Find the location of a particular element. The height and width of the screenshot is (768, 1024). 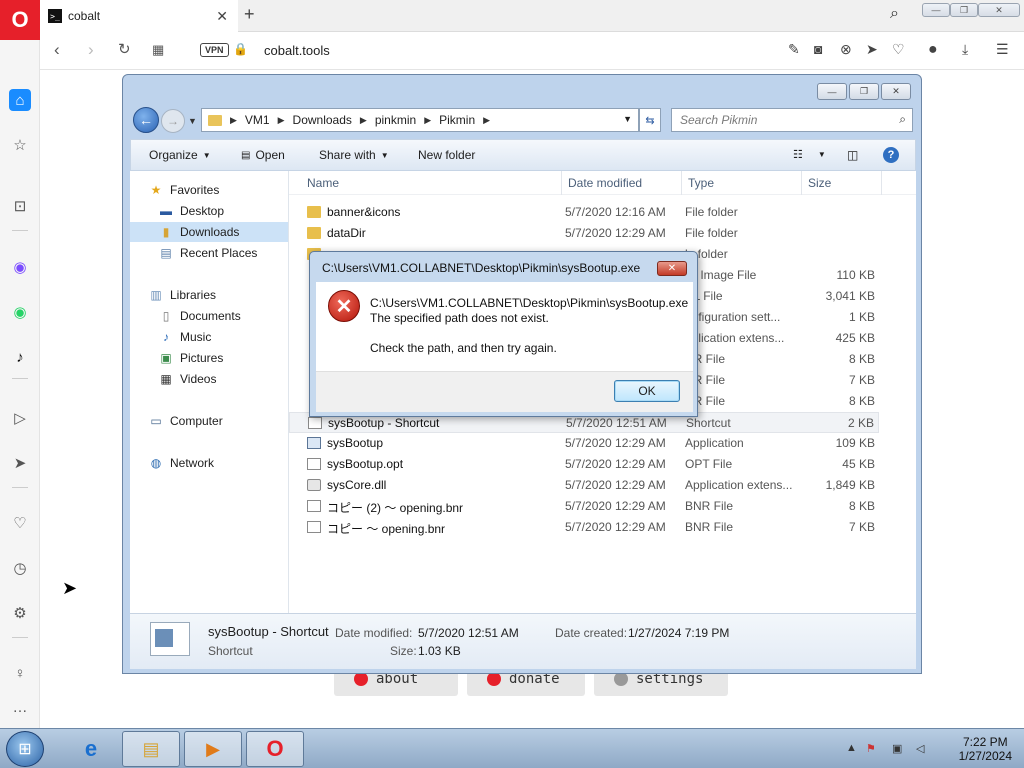

lock-icon: 🔒 is located at coordinates (240, 49).